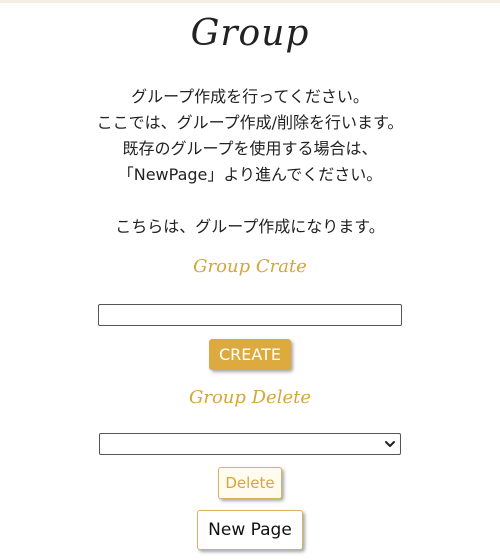 Image resolution: width=500 pixels, height=560 pixels. I want to click on group-select, so click(250, 444).